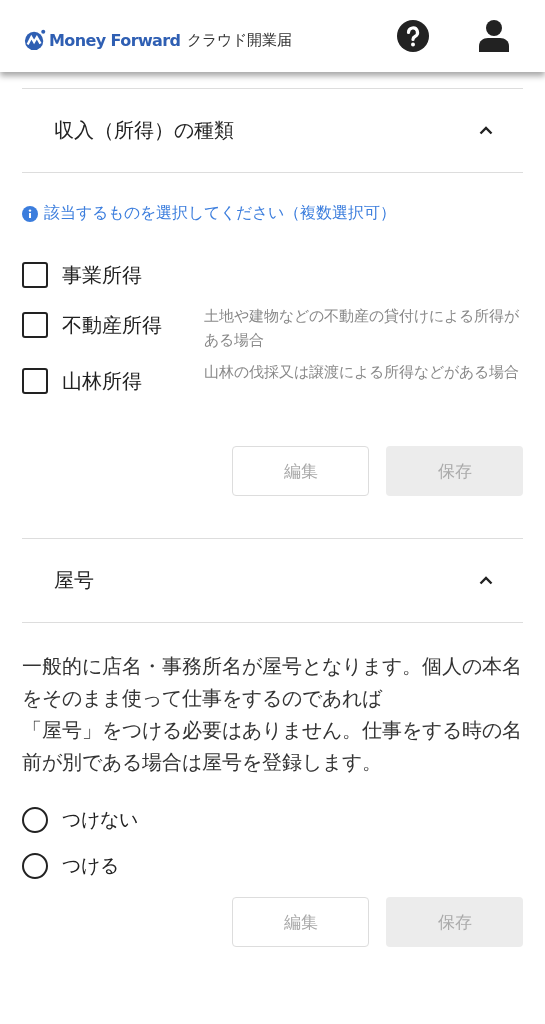  Describe the element at coordinates (240, 40) in the screenshot. I see `product-name: クラウド開業届` at that location.